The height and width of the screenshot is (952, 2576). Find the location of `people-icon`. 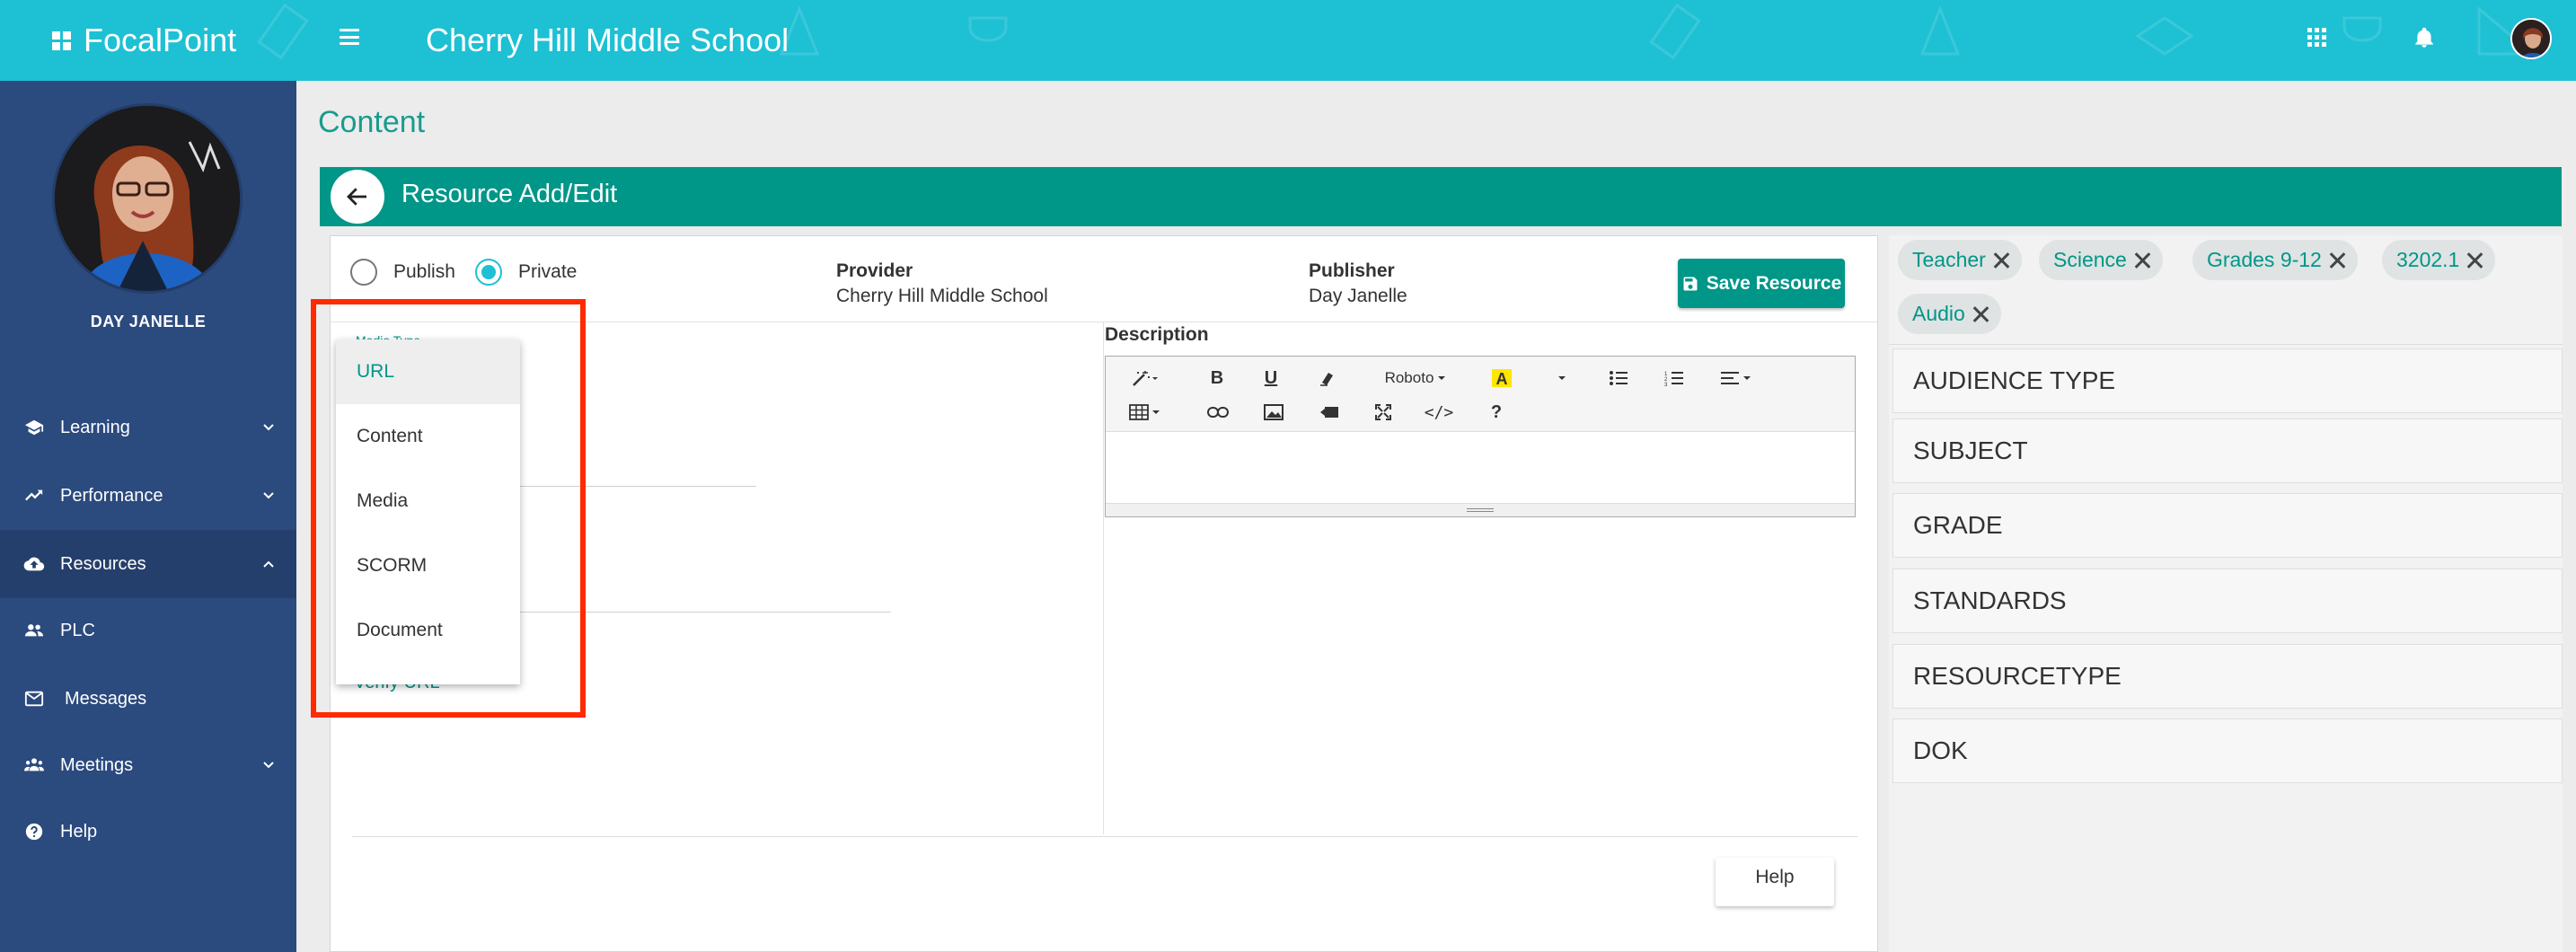

people-icon is located at coordinates (34, 630).